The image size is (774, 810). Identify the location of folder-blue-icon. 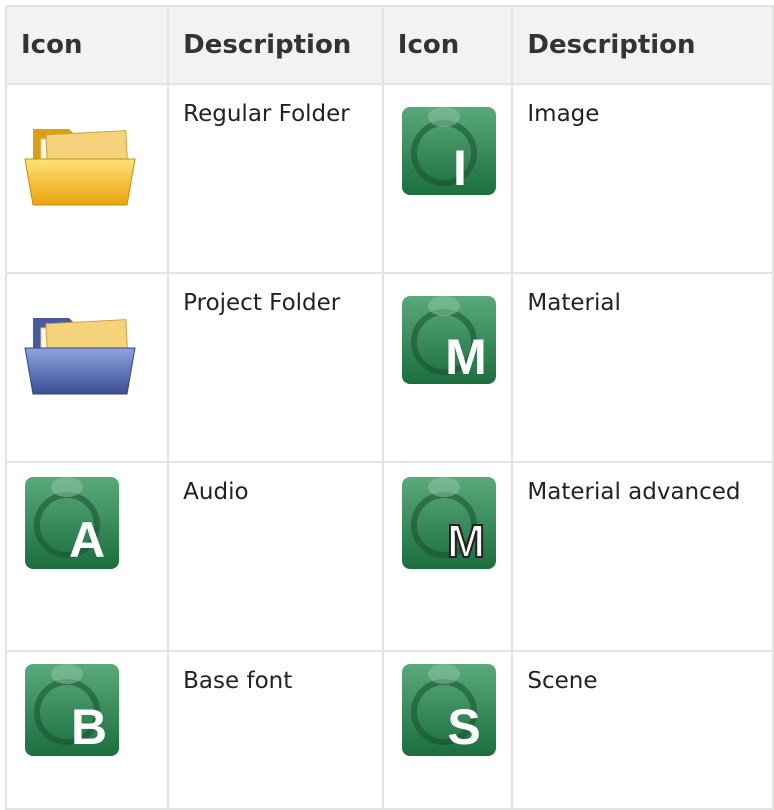
(80, 356).